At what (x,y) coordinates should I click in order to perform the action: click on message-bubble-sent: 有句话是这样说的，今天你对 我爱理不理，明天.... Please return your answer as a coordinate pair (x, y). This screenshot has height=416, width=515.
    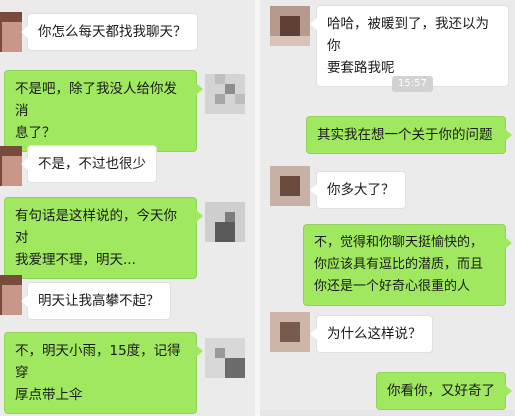
    Looking at the image, I should click on (103, 238).